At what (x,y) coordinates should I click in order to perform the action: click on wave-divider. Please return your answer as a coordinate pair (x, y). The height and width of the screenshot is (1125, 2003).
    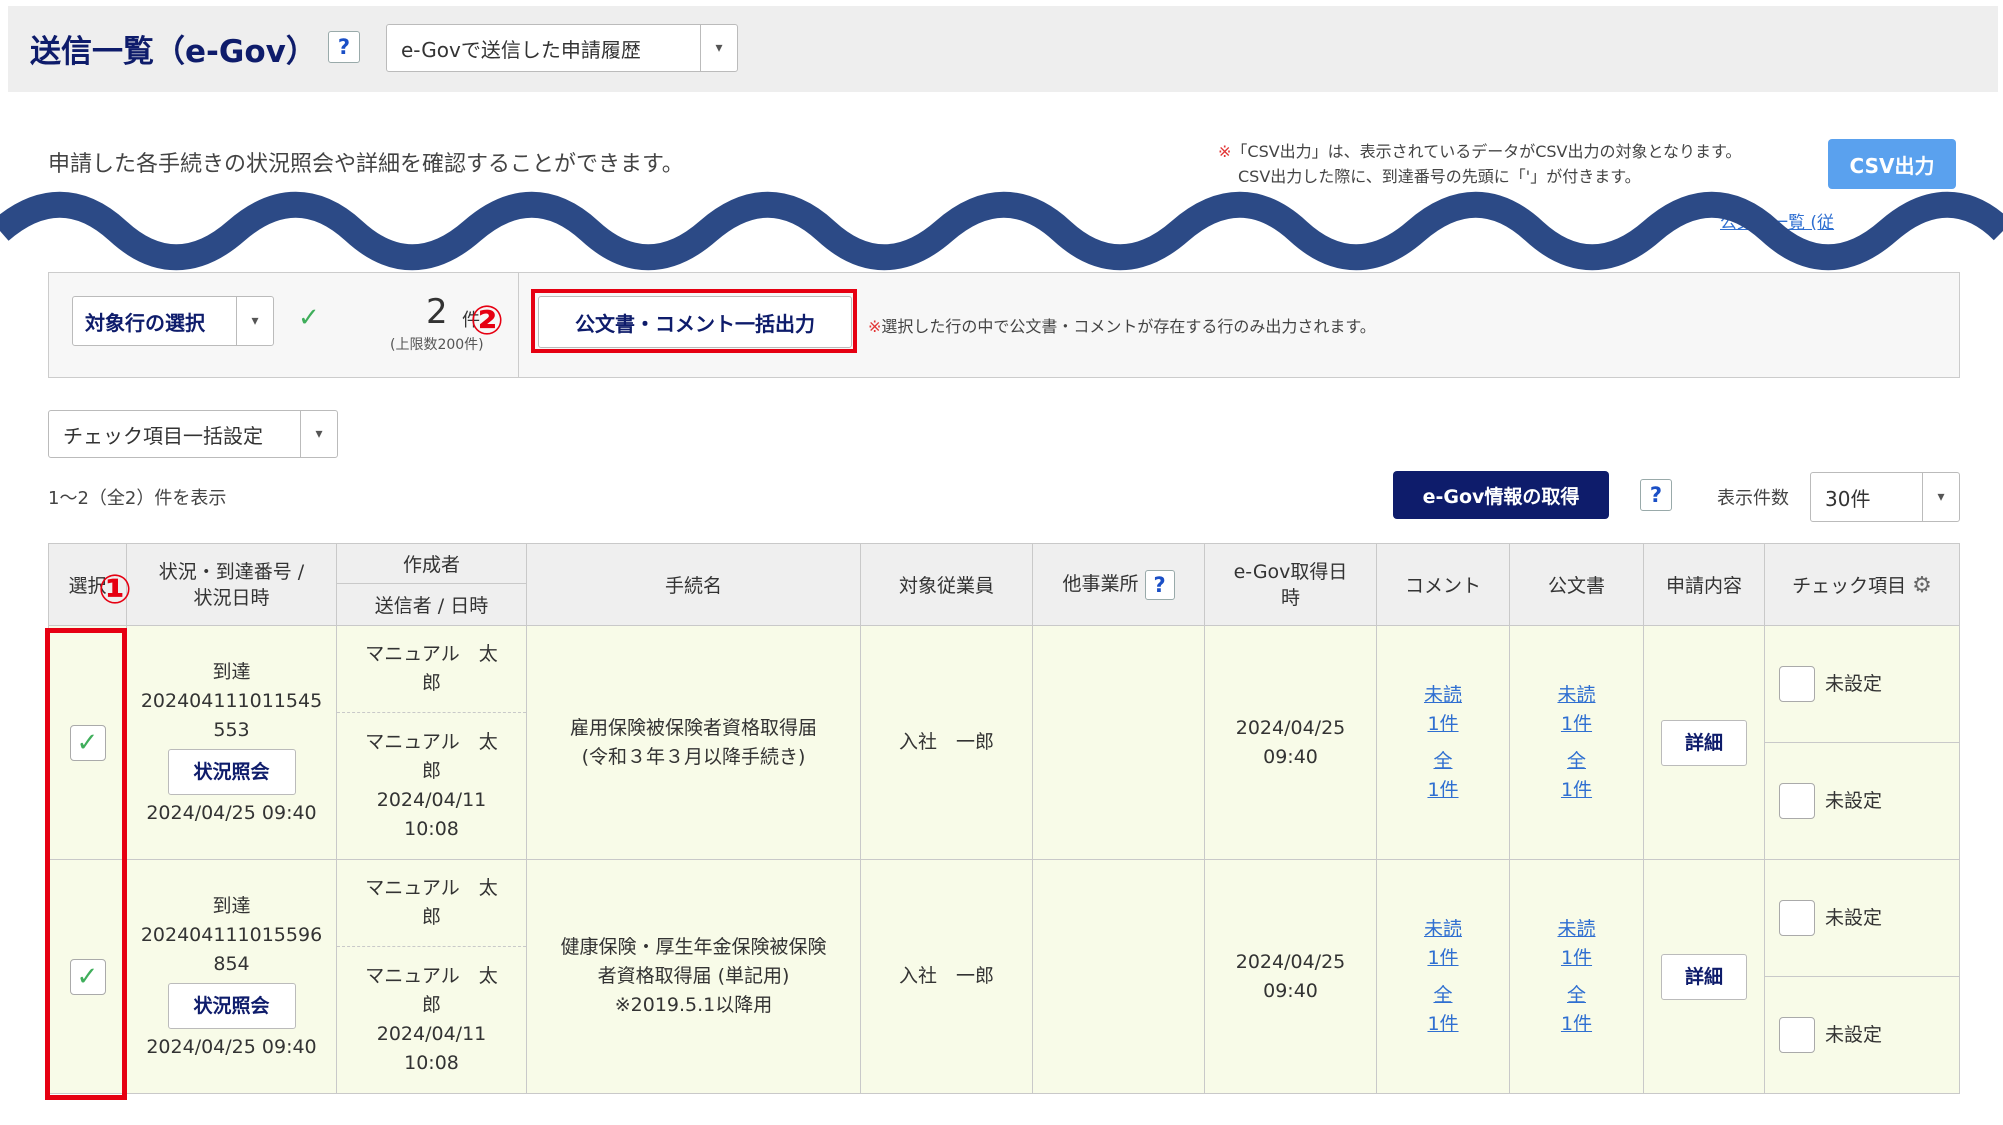
    Looking at the image, I should click on (1001, 231).